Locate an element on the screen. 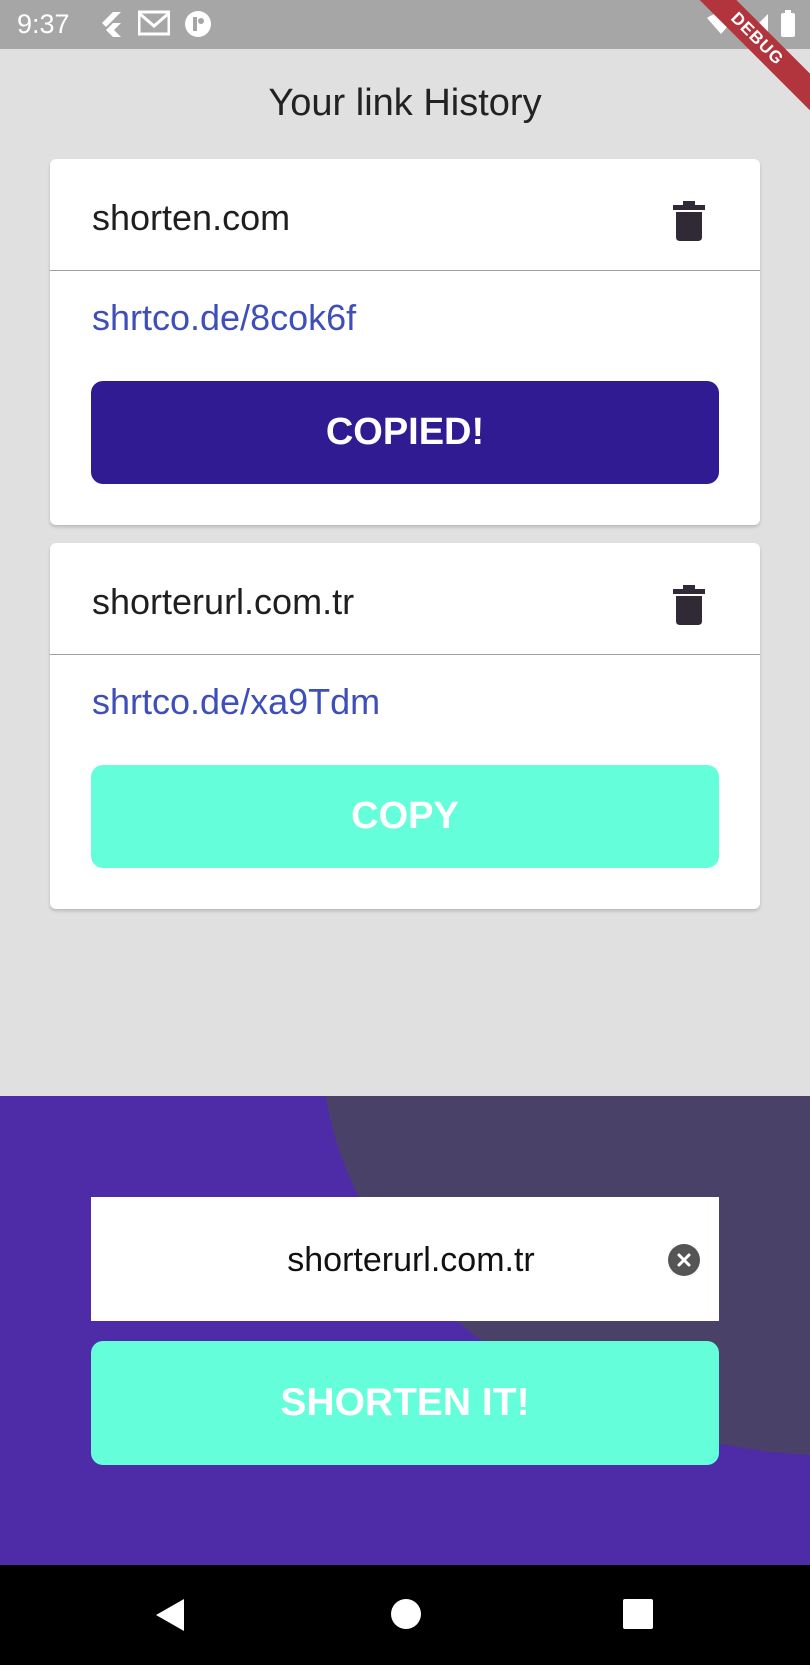 The image size is (810, 1665). recents-icon is located at coordinates (638, 1614).